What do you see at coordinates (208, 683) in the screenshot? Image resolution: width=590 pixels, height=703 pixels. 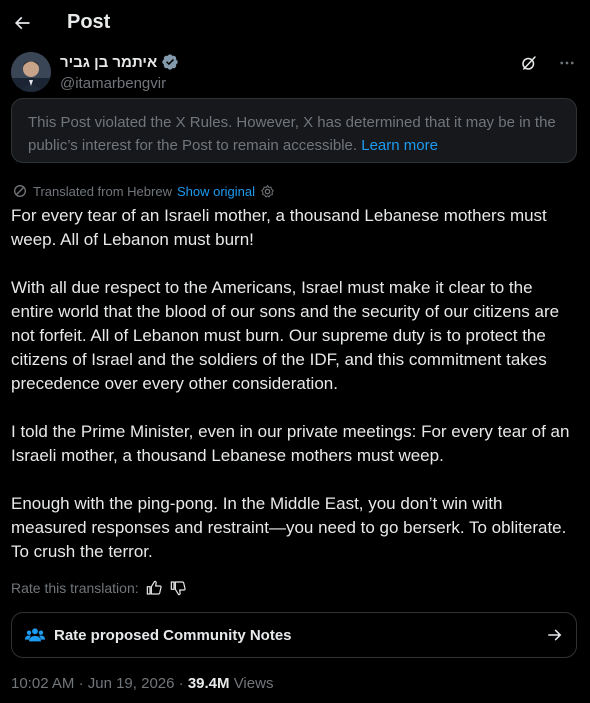 I see `views-count: 39.4M` at bounding box center [208, 683].